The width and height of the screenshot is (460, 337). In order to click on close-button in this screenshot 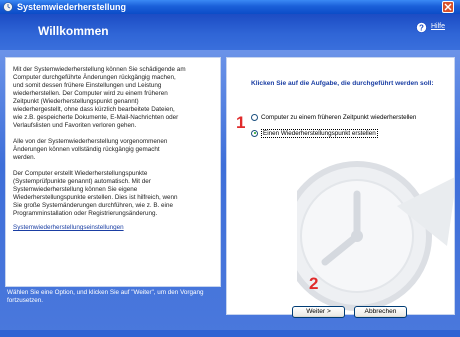, I will do `click(448, 7)`.